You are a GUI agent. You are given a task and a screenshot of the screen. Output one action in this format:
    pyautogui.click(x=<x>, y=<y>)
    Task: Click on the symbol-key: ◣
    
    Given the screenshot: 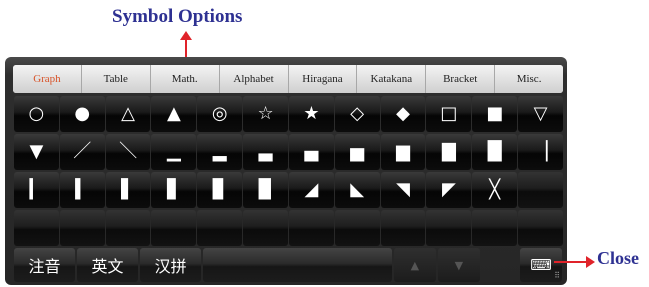 What is the action you would take?
    pyautogui.click(x=357, y=190)
    